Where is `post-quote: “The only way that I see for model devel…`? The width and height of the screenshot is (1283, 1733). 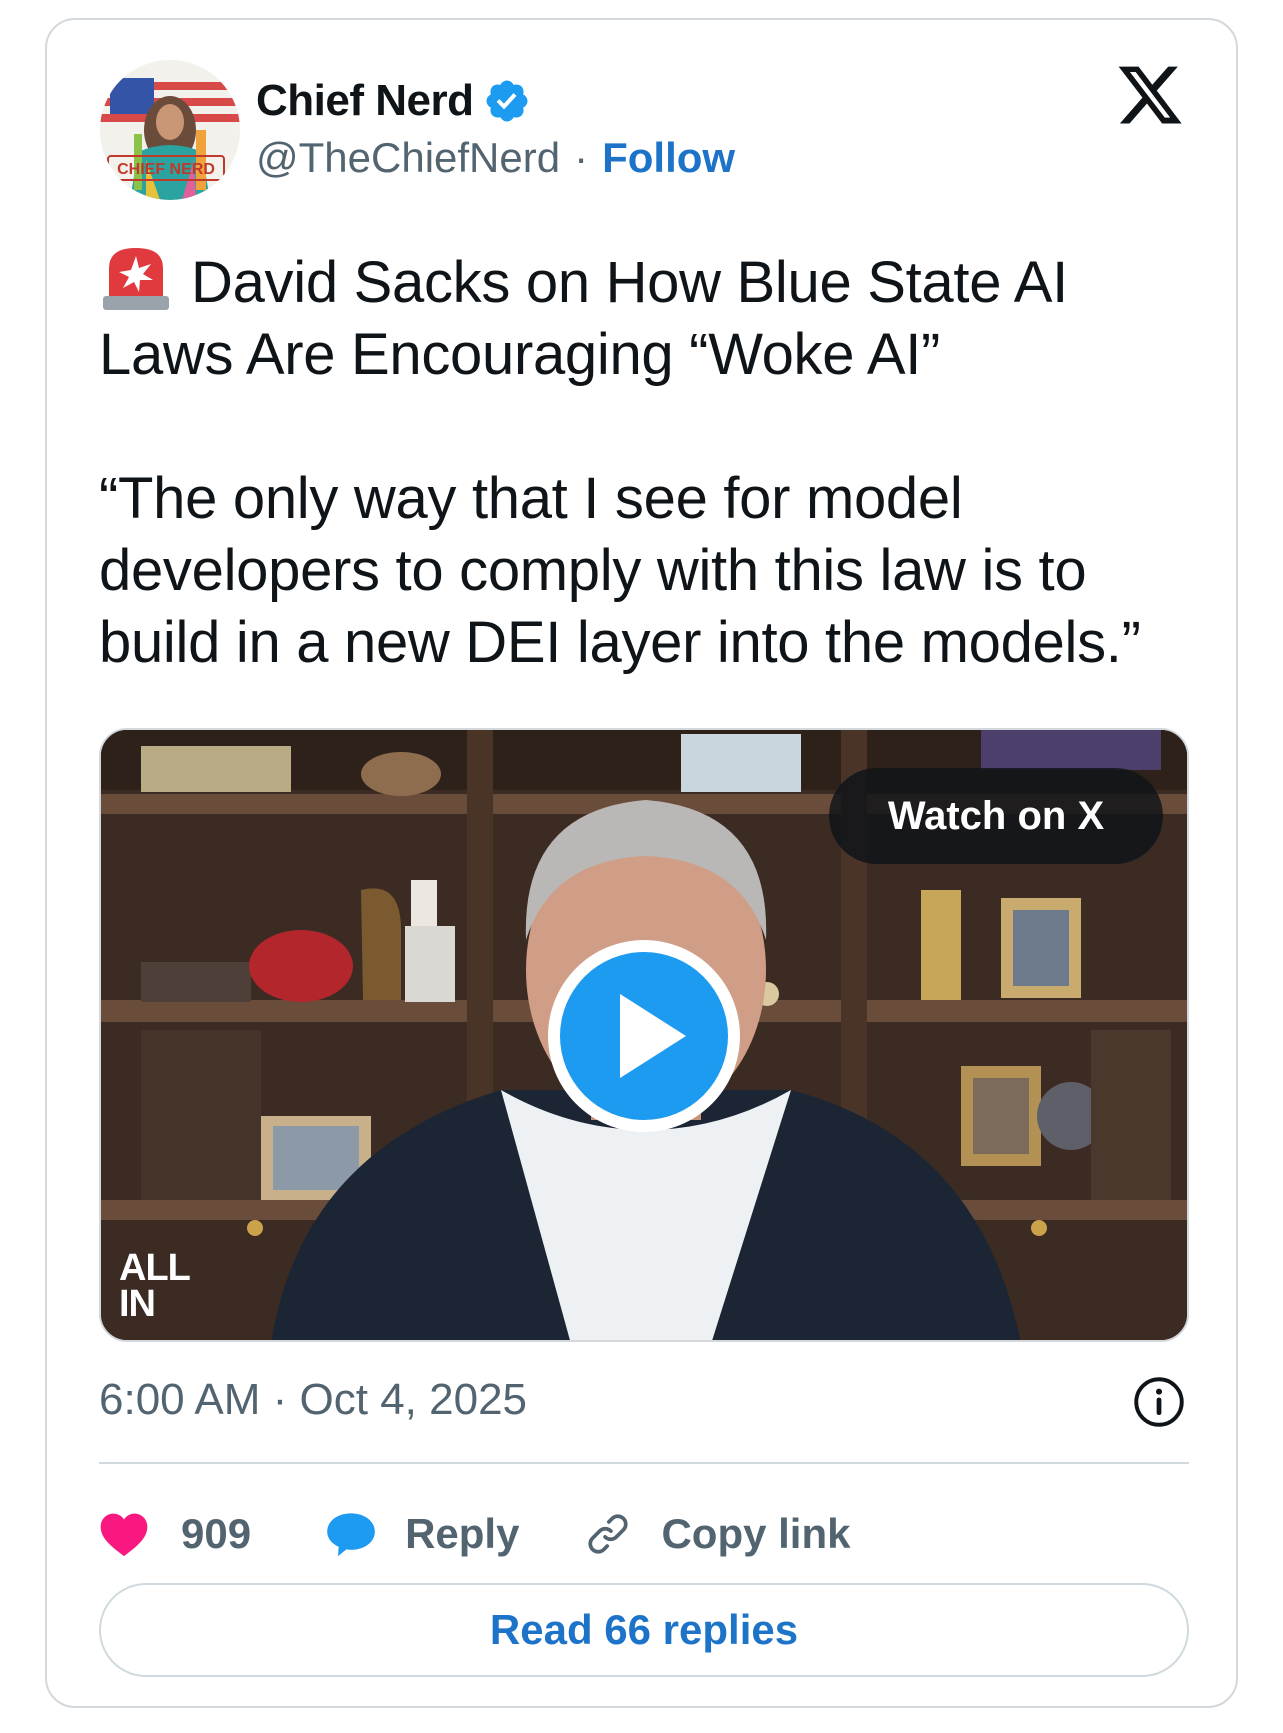
post-quote: “The only way that I see for model devel… is located at coordinates (620, 570).